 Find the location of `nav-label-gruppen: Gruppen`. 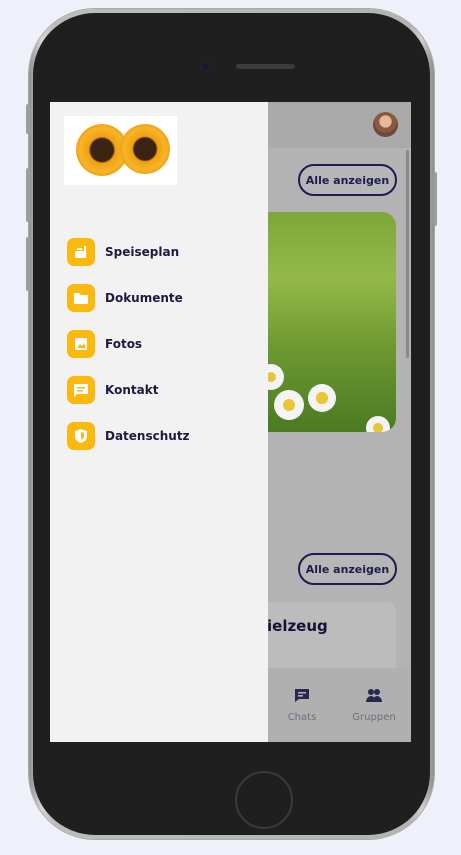

nav-label-gruppen: Gruppen is located at coordinates (374, 717).